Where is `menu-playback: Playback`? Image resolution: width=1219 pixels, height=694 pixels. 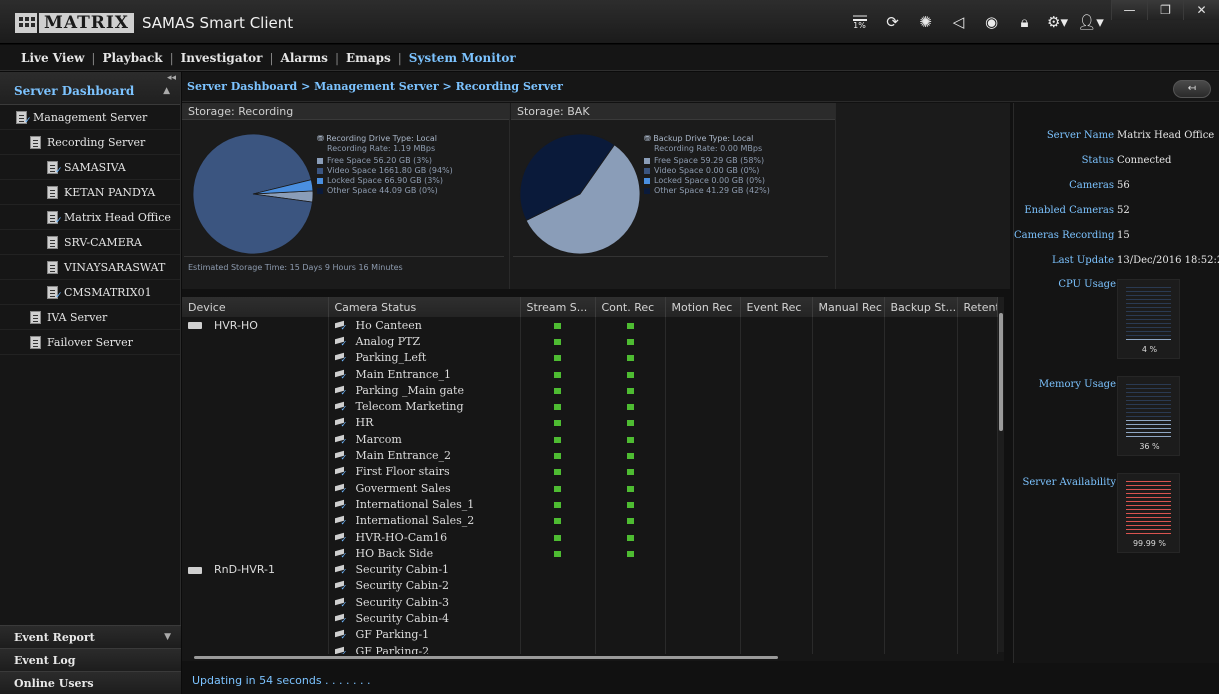
menu-playback: Playback is located at coordinates (132, 58).